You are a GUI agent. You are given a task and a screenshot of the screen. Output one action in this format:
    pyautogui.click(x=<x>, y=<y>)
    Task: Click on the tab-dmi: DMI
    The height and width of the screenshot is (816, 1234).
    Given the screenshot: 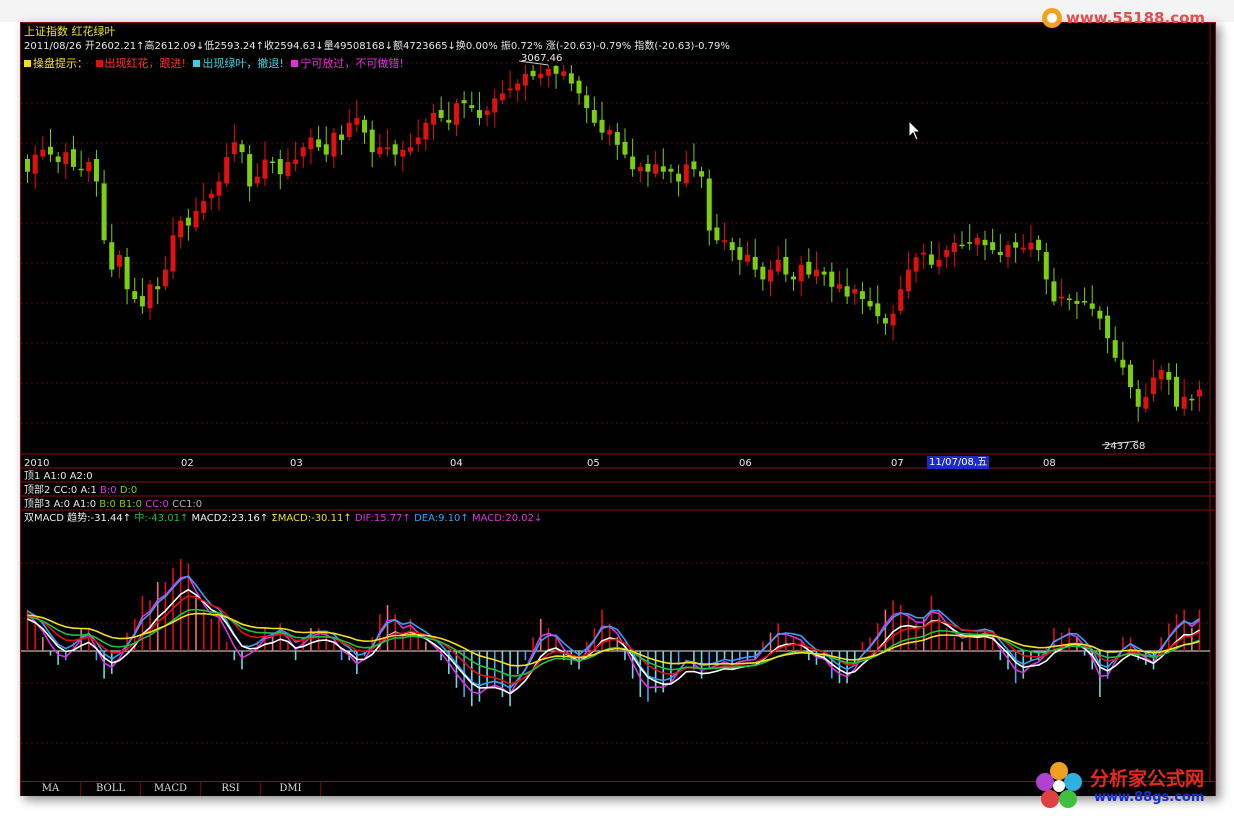 What is the action you would take?
    pyautogui.click(x=291, y=789)
    